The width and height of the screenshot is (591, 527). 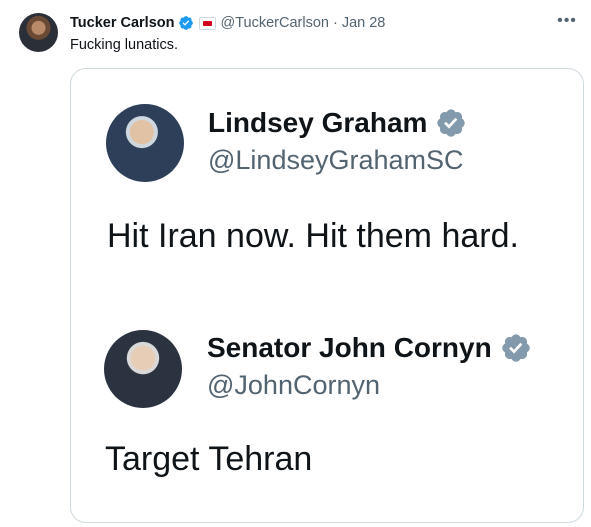 What do you see at coordinates (38, 32) in the screenshot?
I see `author-avatar` at bounding box center [38, 32].